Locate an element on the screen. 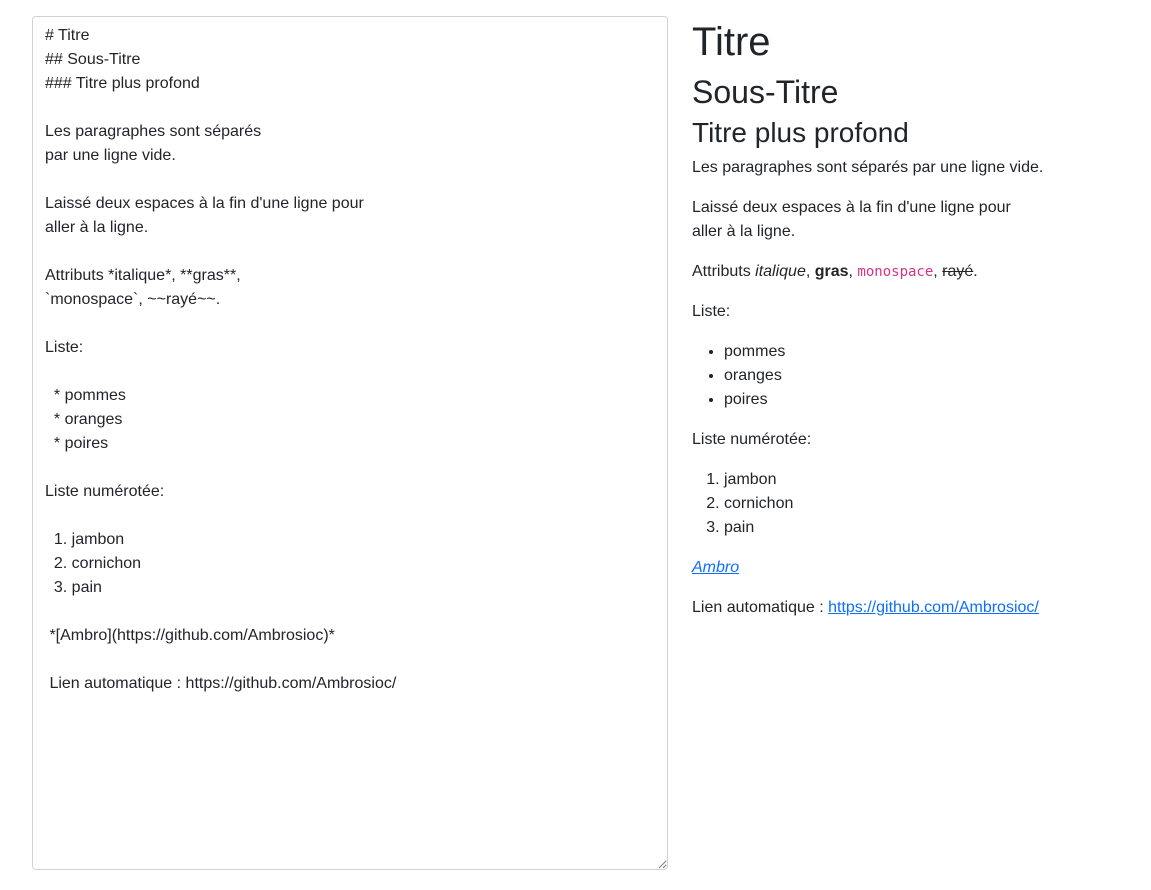 The width and height of the screenshot is (1151, 890). preview-heading-3: Titre plus profond is located at coordinates (800, 132).